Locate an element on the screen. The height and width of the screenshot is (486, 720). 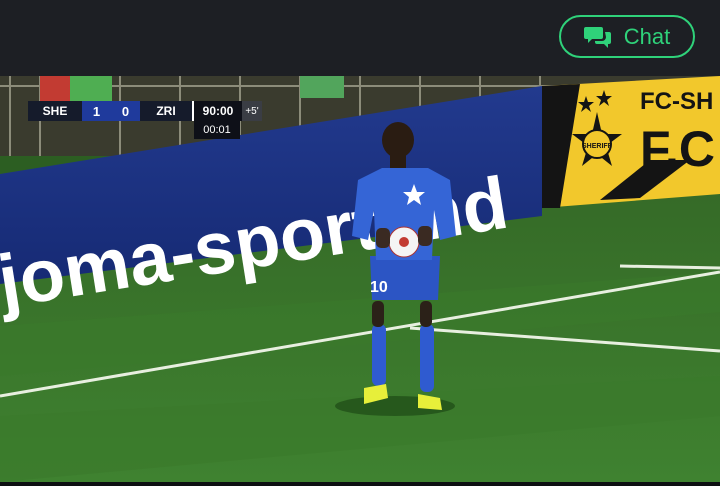
added-time: +5' is located at coordinates (252, 111).